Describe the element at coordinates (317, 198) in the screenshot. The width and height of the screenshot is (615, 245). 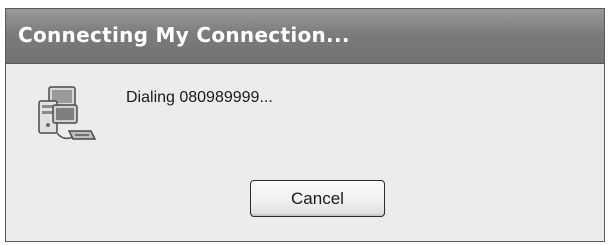
I see `cancel-button: Cancel` at that location.